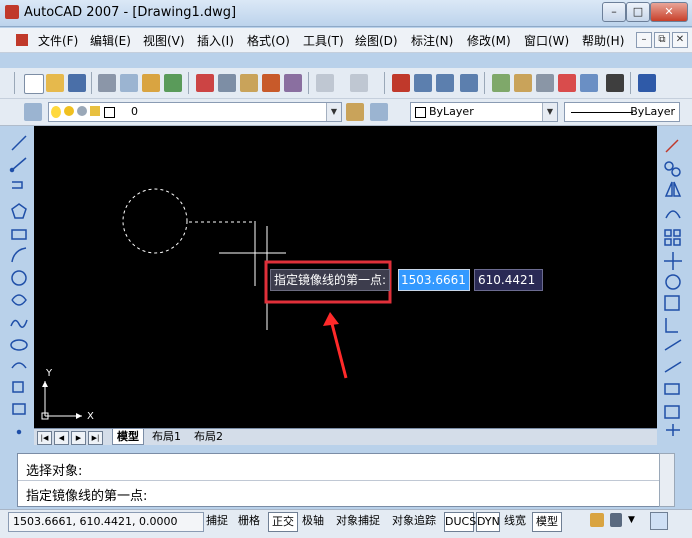  What do you see at coordinates (451, 111) in the screenshot?
I see `color-value: ByLayer` at bounding box center [451, 111].